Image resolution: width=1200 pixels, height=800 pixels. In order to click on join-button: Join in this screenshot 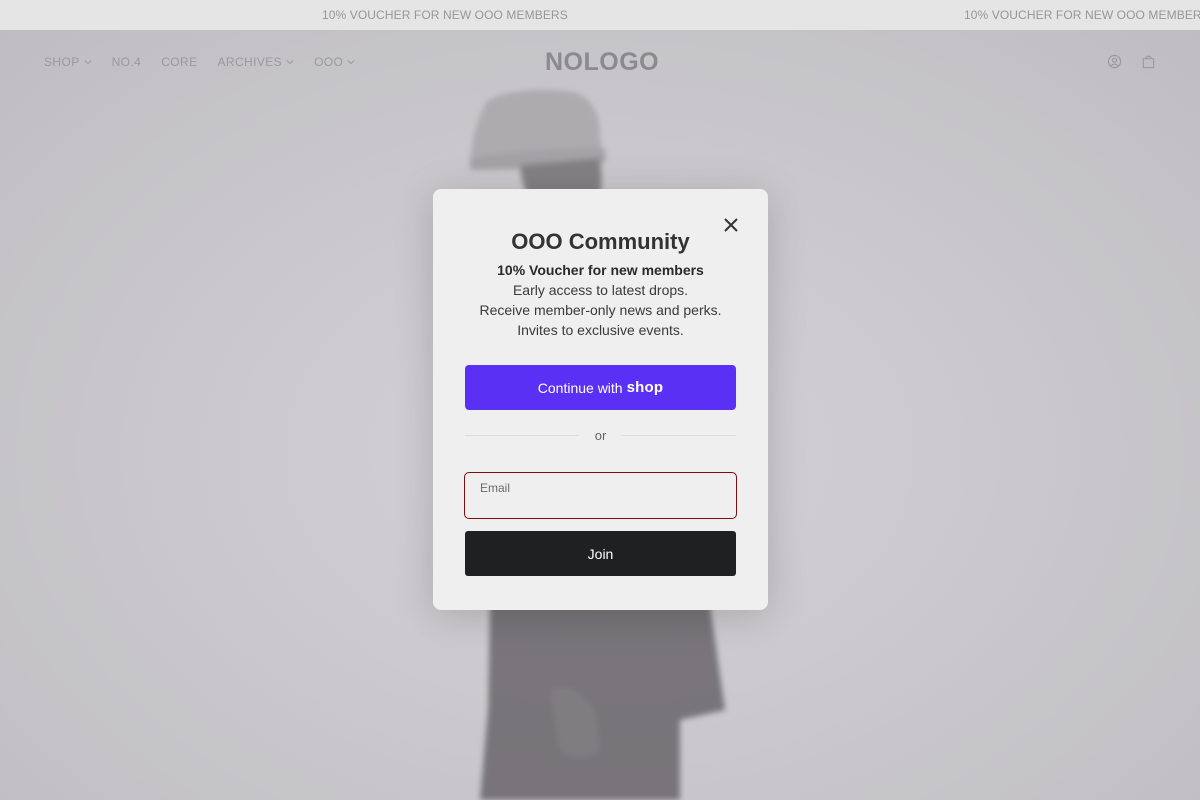, I will do `click(600, 553)`.